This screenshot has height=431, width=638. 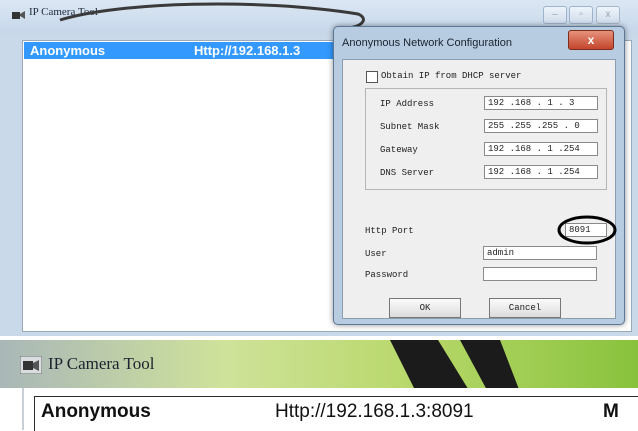 I want to click on zoomed-window-titlebar: IP Camera Tool, so click(x=319, y=366).